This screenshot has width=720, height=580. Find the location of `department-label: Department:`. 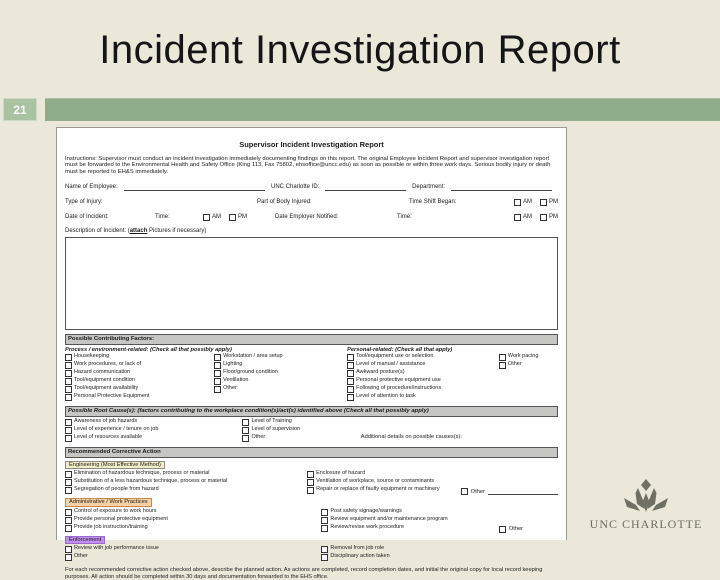

department-label: Department: is located at coordinates (429, 187).